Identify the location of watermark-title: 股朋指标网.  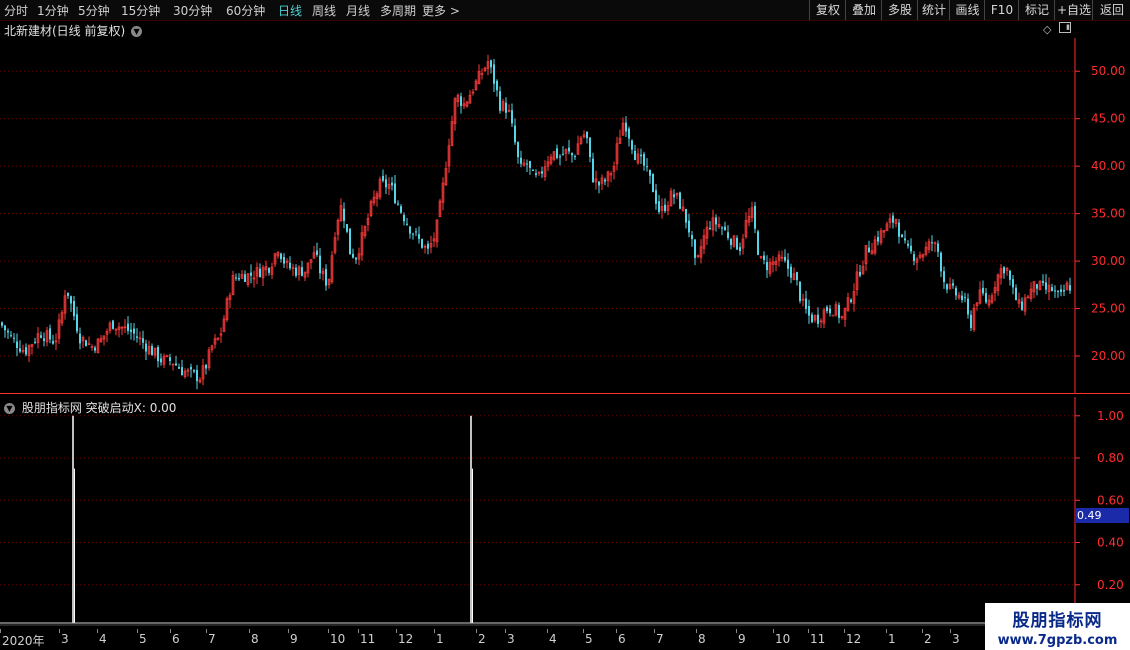
(1057, 621).